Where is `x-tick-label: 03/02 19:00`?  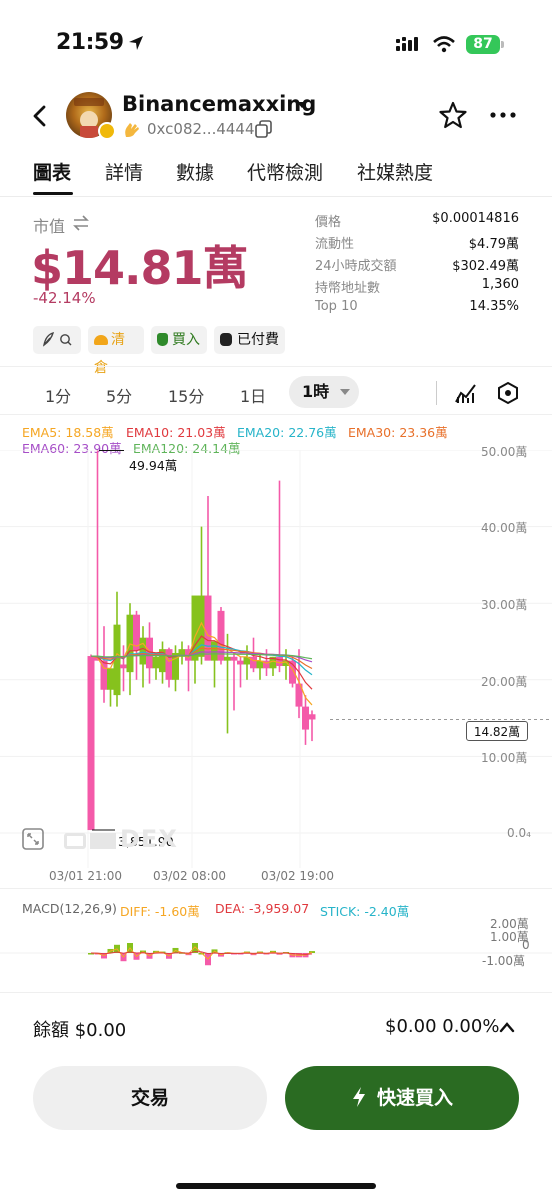 x-tick-label: 03/02 19:00 is located at coordinates (297, 876).